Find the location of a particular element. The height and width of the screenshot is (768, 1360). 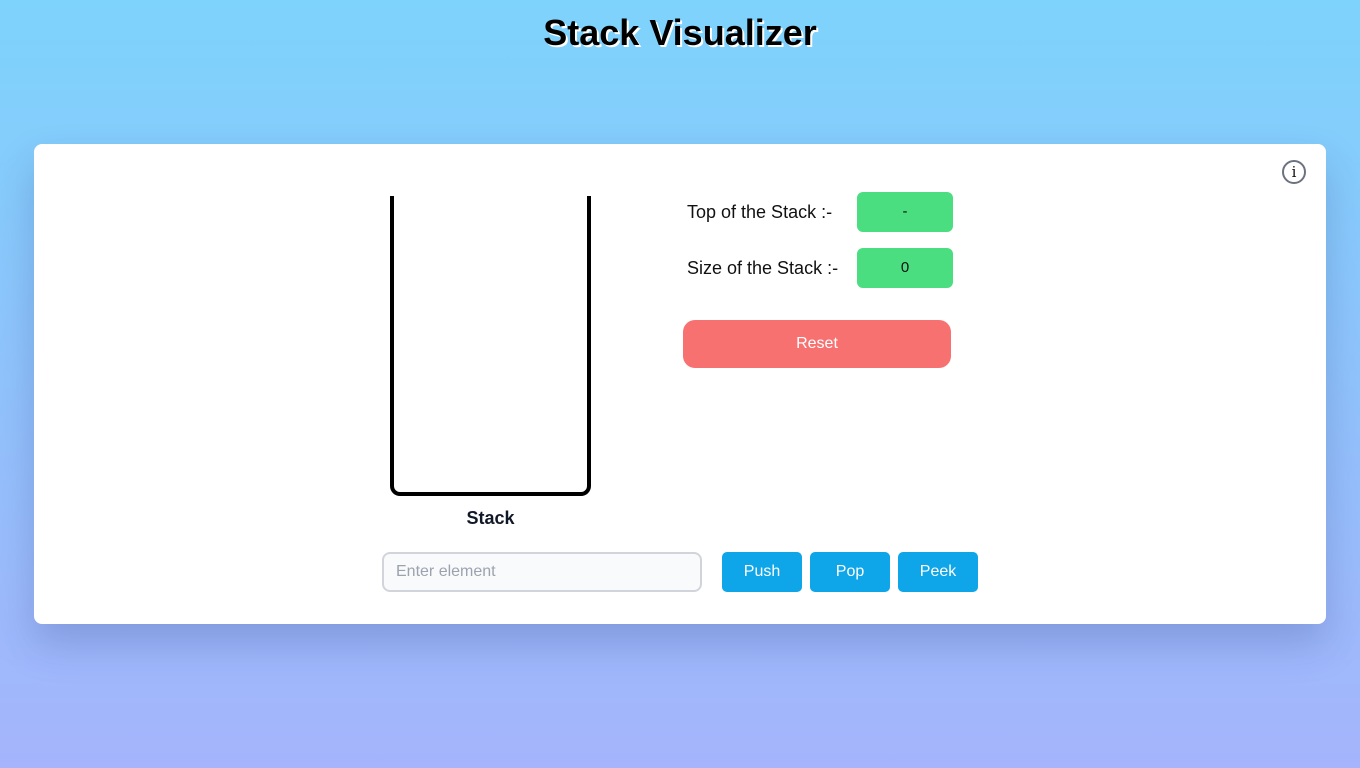

push-button: Push is located at coordinates (762, 572).